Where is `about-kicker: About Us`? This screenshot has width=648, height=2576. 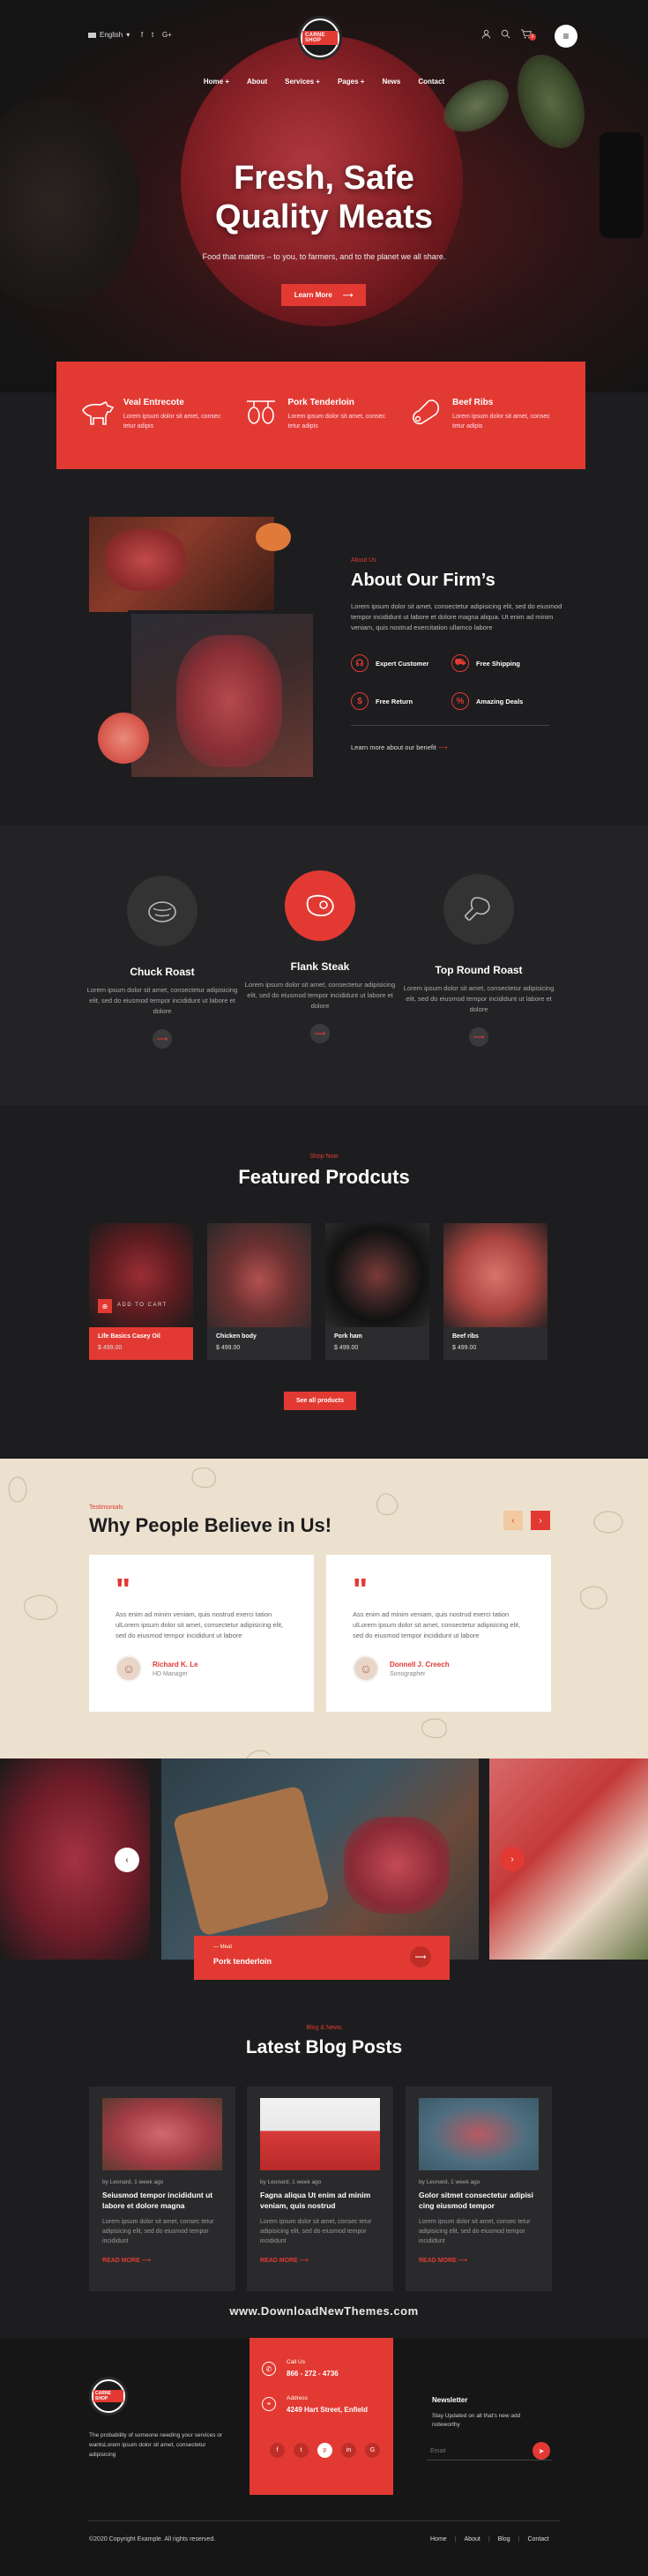
about-kicker: About Us is located at coordinates (364, 560).